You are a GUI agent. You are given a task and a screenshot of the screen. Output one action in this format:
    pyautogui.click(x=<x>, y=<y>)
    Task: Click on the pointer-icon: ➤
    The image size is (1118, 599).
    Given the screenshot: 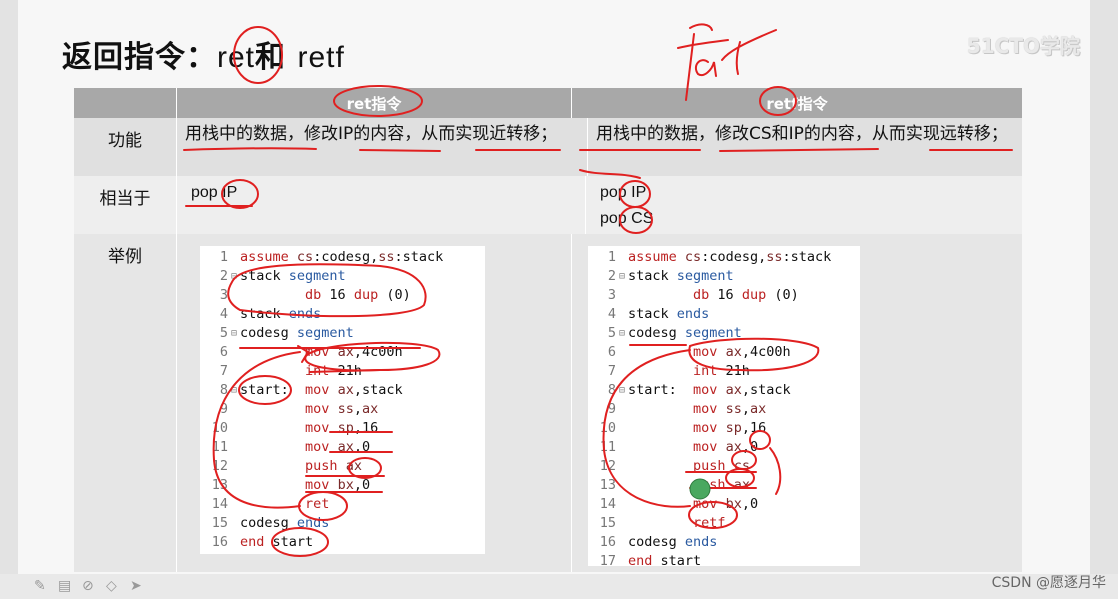 What is the action you would take?
    pyautogui.click(x=136, y=586)
    